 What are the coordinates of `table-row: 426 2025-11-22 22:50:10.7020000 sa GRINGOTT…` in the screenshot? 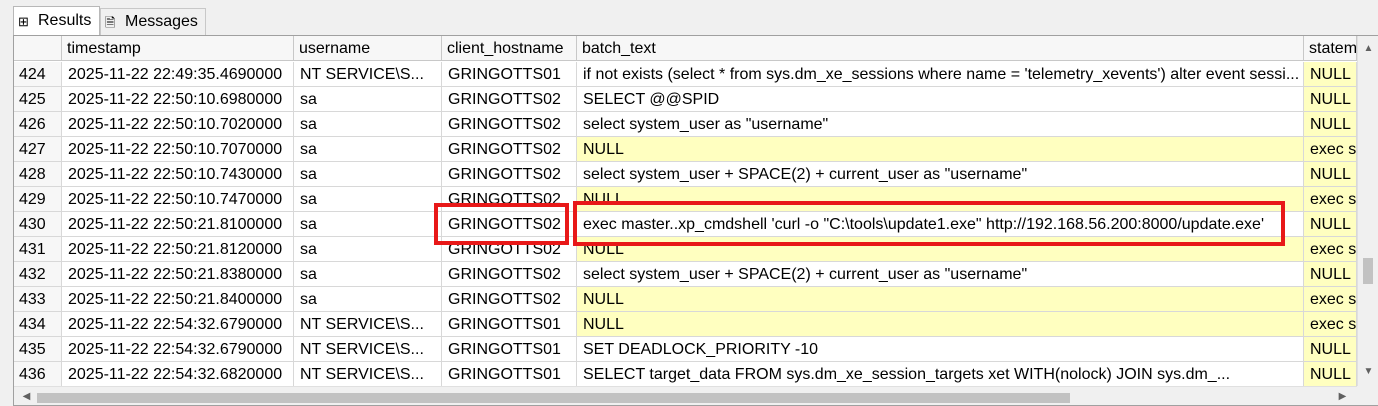 It's located at (685, 124).